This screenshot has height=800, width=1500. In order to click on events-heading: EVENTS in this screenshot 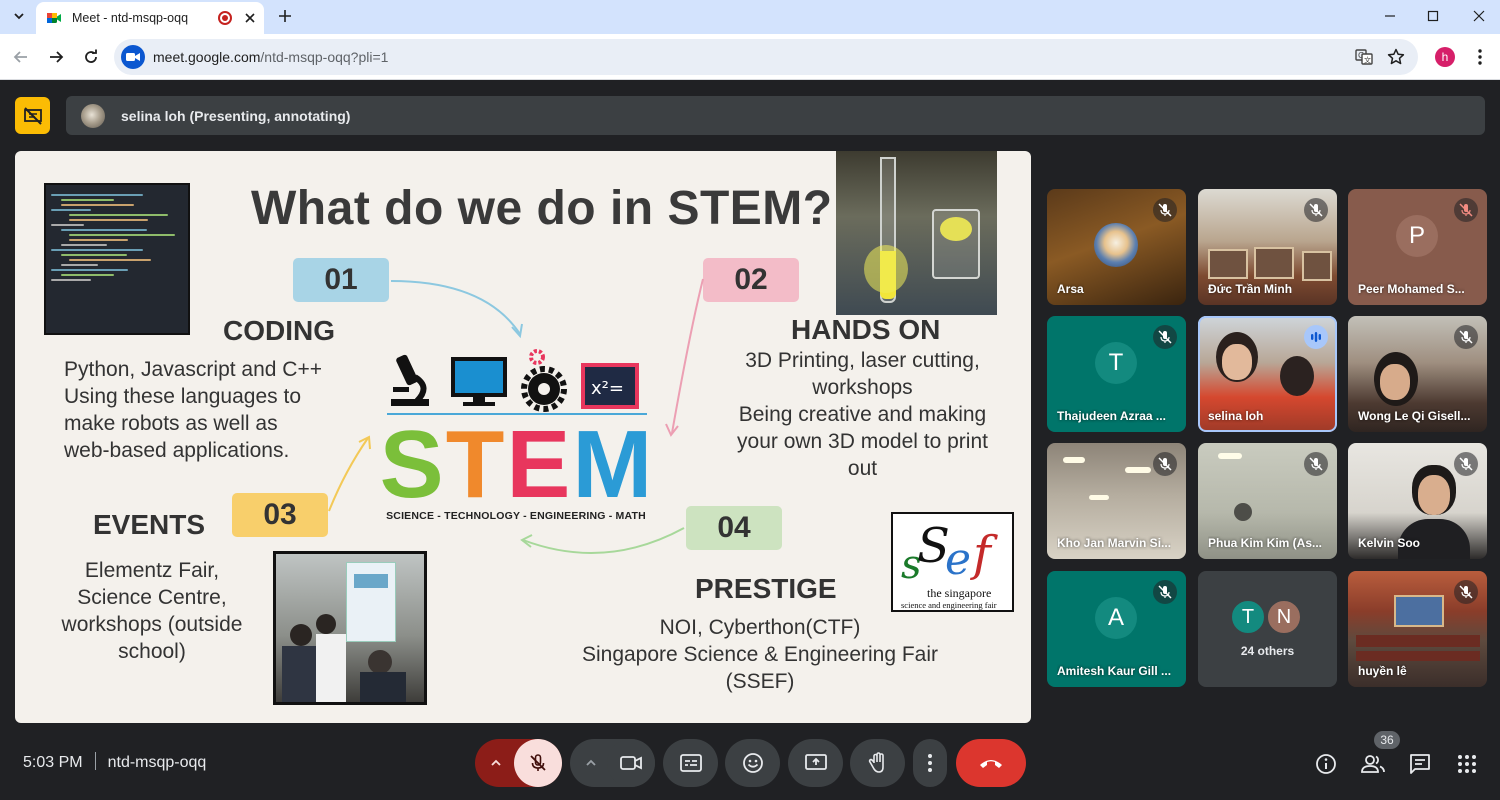, I will do `click(149, 524)`.